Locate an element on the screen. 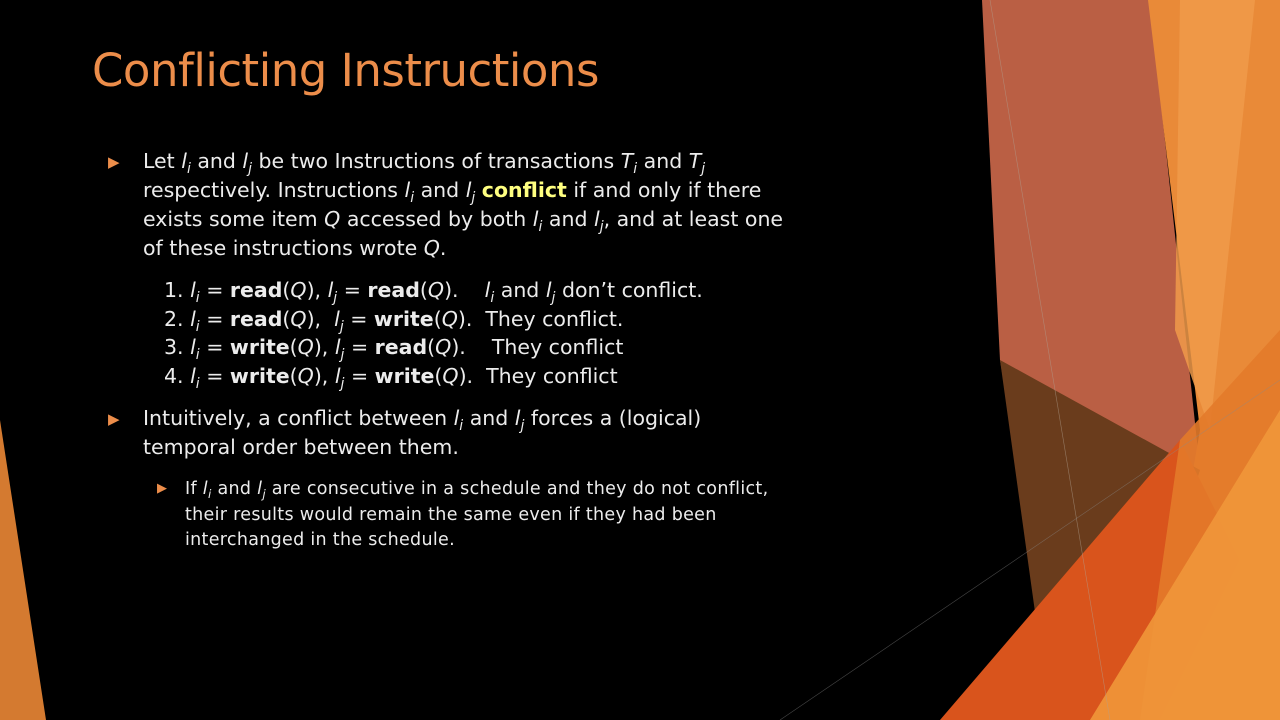 Image resolution: width=1280 pixels, height=720 pixels. slide-title: Conflicting Instructions is located at coordinates (345, 70).